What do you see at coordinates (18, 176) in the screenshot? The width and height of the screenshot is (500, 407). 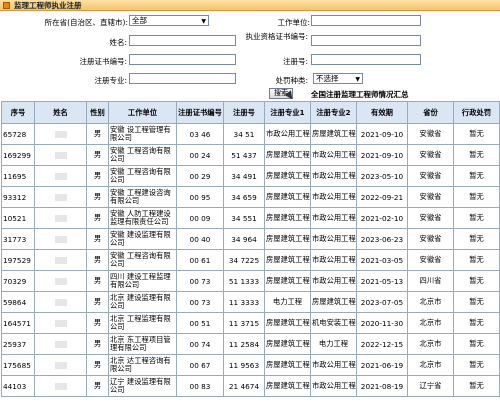 I see `row-id: 11695` at bounding box center [18, 176].